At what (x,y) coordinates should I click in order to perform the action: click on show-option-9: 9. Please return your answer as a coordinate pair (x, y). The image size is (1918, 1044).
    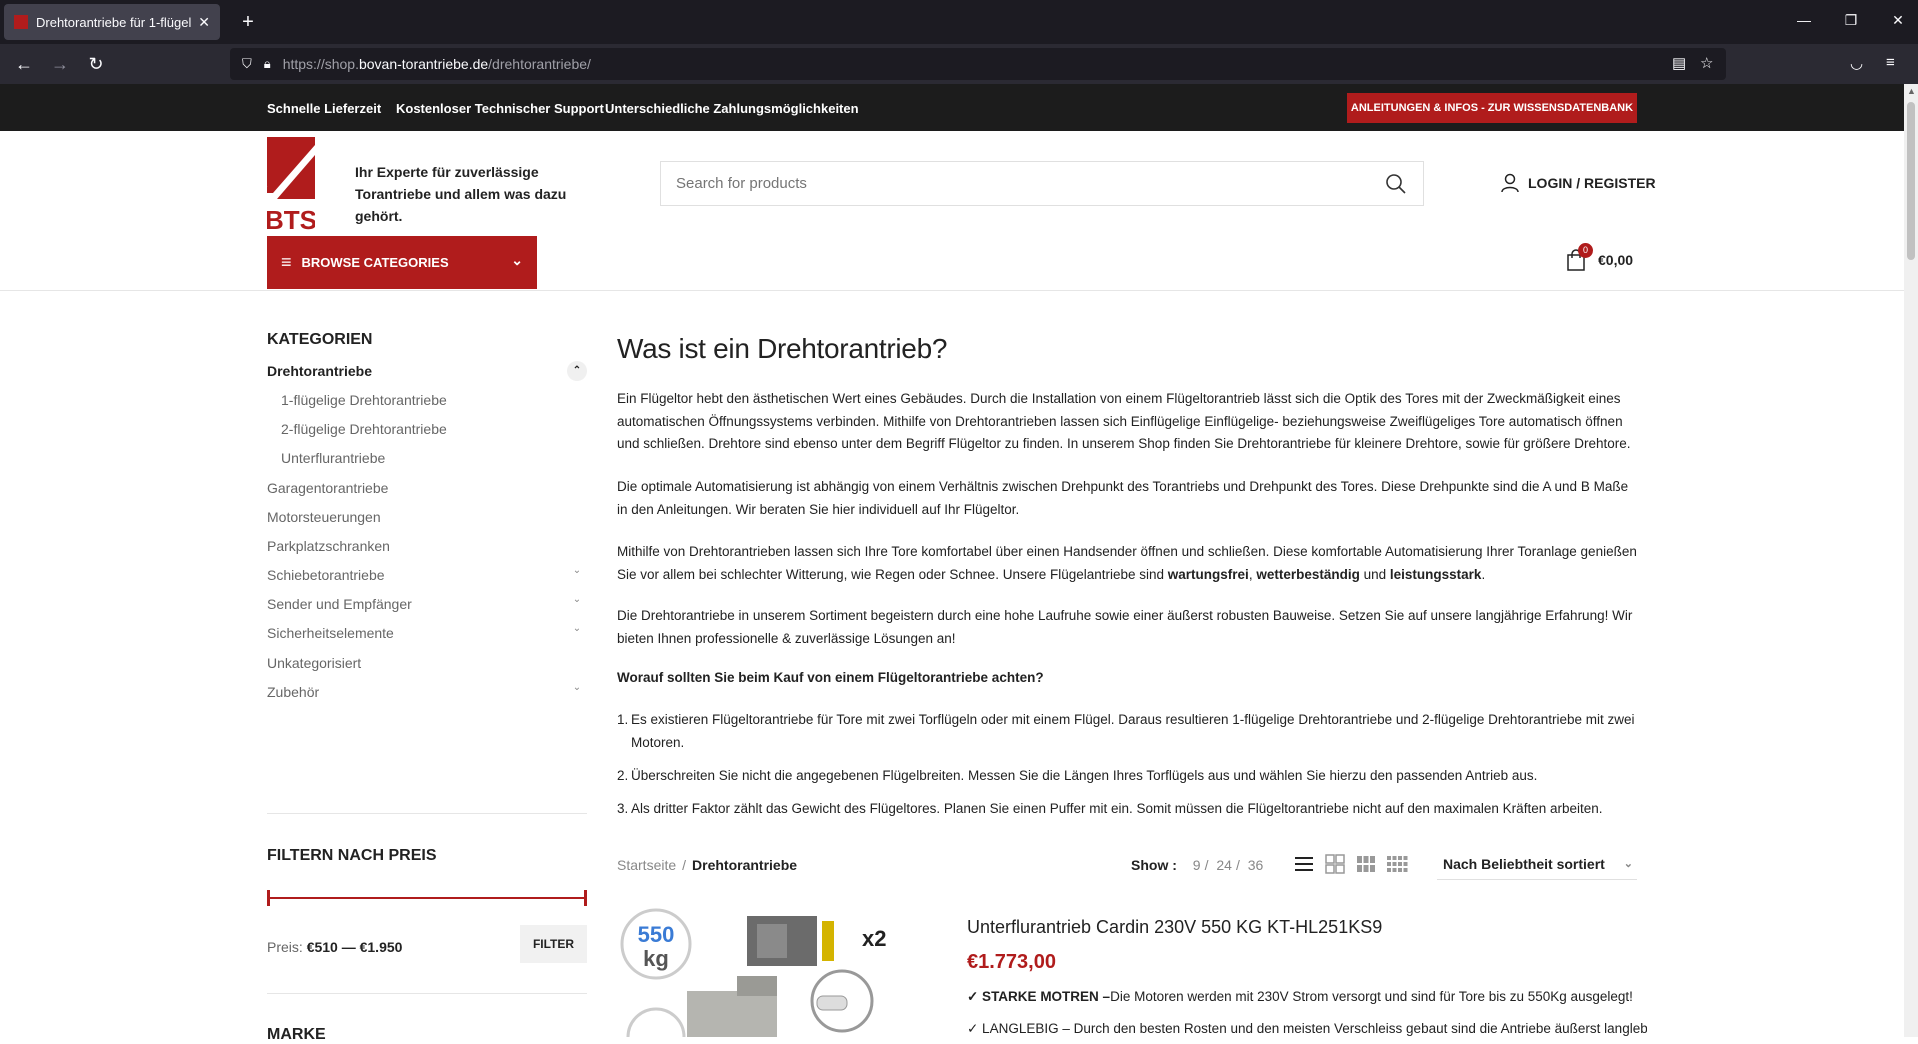
    Looking at the image, I should click on (1197, 865).